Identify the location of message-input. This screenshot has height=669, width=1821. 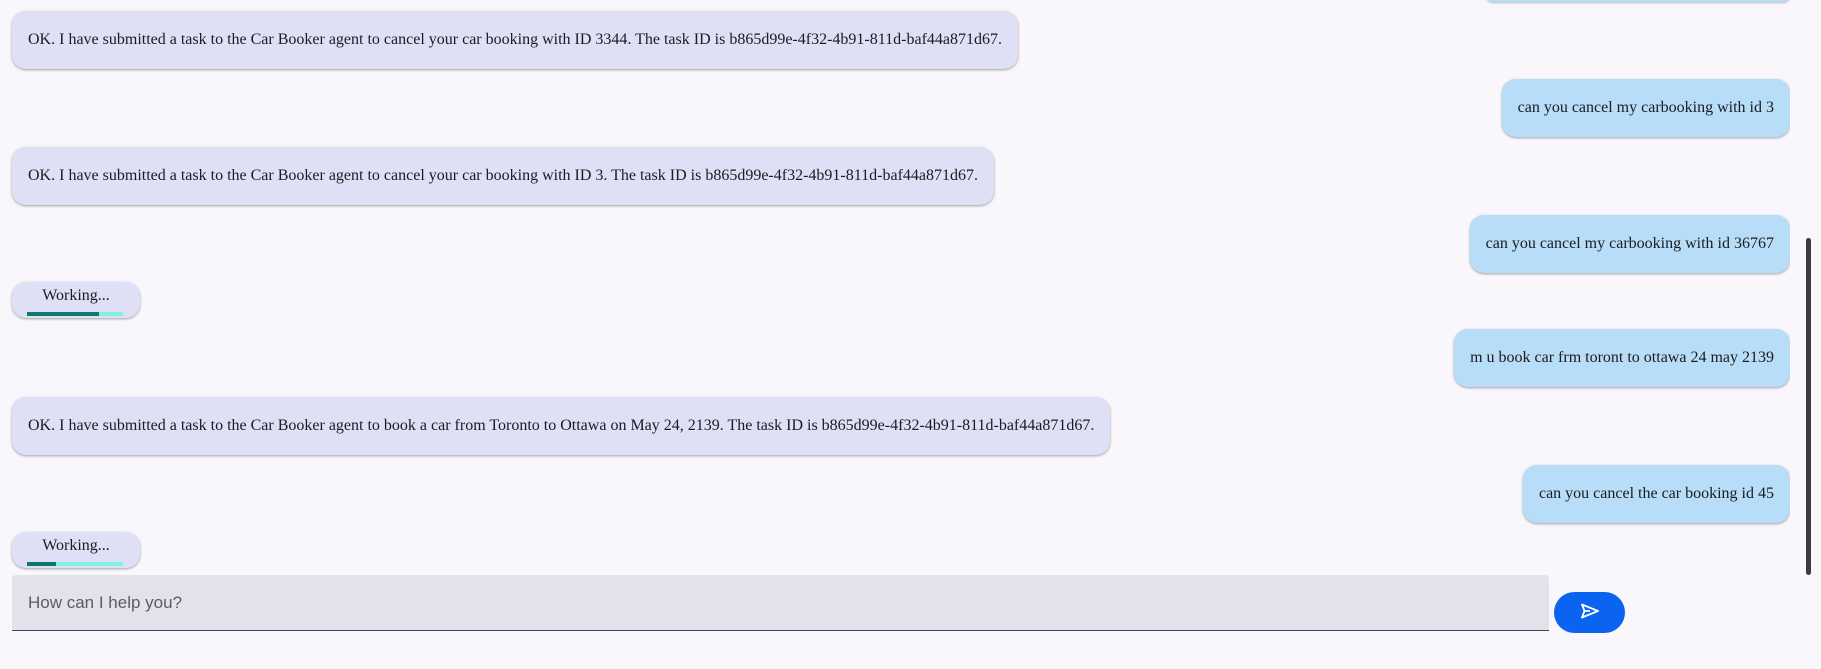
(780, 602).